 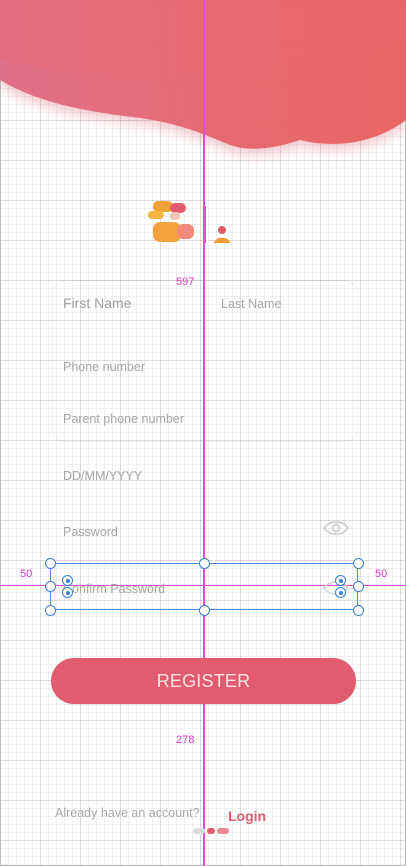 What do you see at coordinates (50, 563) in the screenshot?
I see `resize-handle-top-left` at bounding box center [50, 563].